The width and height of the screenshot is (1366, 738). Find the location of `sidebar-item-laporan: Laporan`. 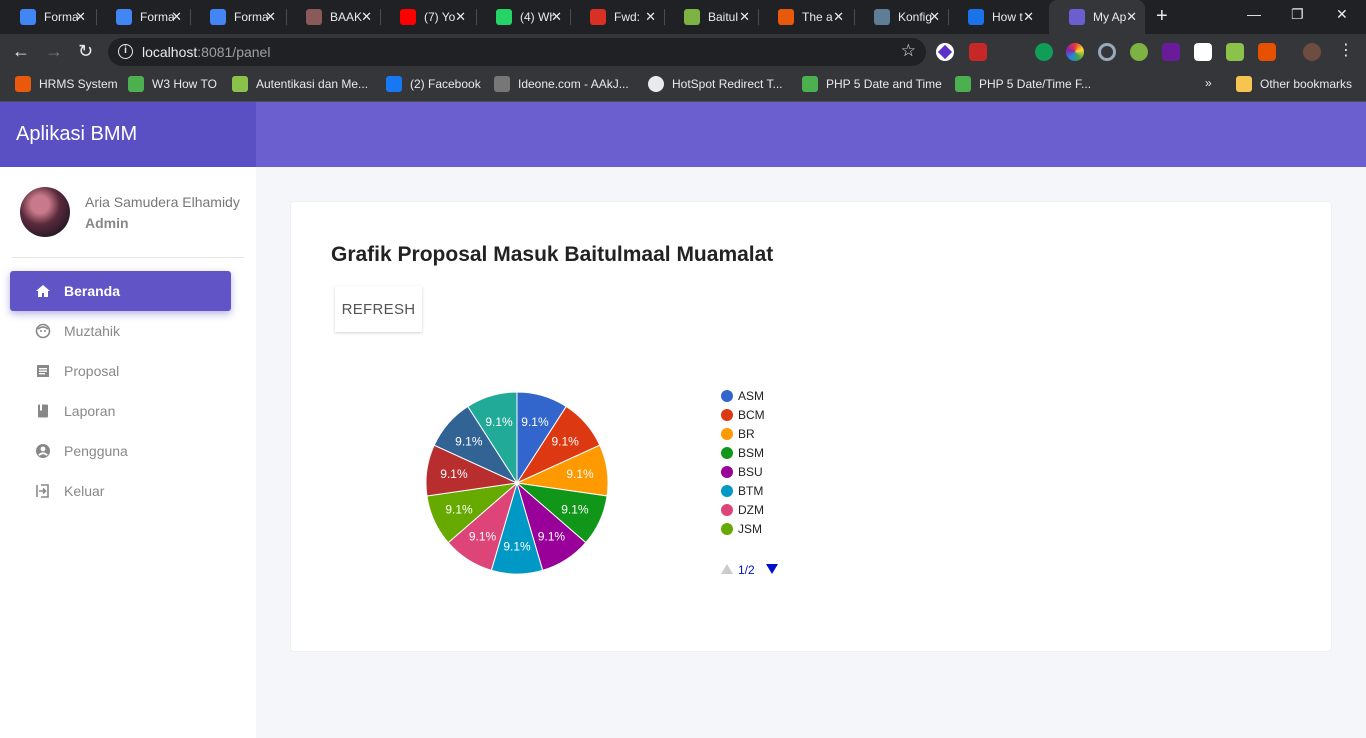

sidebar-item-laporan: Laporan is located at coordinates (120, 411).